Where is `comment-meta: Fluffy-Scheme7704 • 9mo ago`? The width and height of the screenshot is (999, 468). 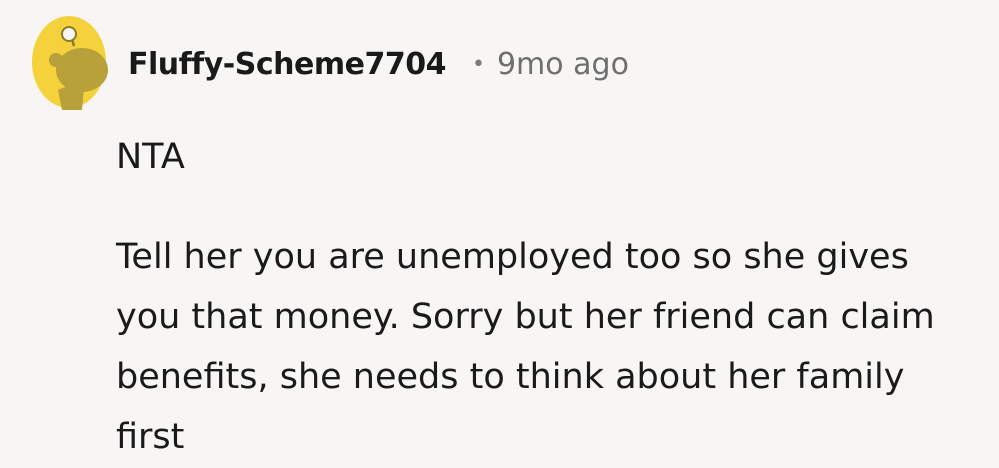 comment-meta: Fluffy-Scheme7704 • 9mo ago is located at coordinates (378, 64).